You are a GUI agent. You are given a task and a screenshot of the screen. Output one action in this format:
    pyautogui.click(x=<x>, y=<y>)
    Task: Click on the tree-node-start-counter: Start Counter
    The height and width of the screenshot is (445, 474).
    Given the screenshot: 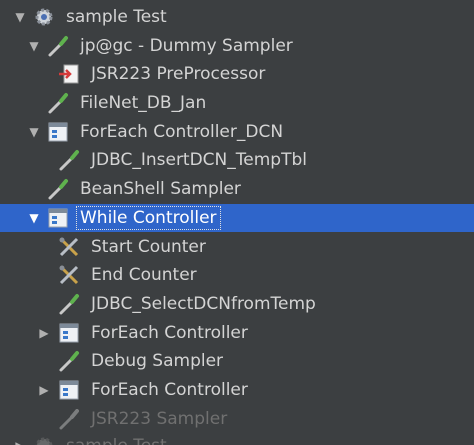 What is the action you would take?
    pyautogui.click(x=237, y=247)
    